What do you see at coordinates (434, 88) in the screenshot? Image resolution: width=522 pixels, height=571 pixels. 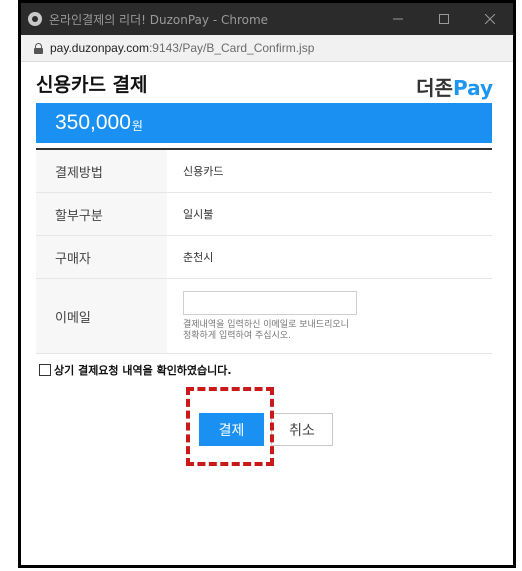 I see `logo-text: 더존` at bounding box center [434, 88].